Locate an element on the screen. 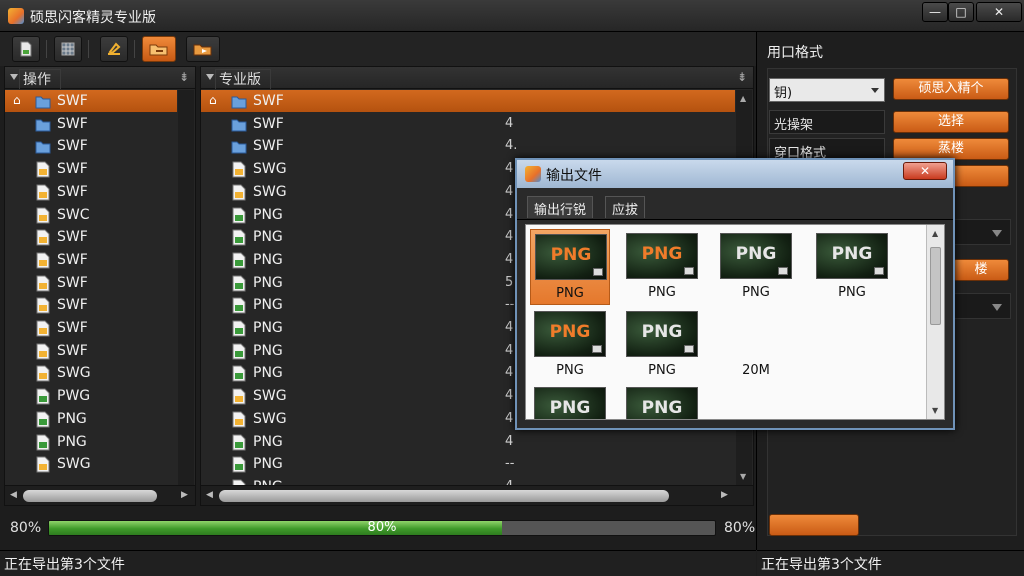 Image resolution: width=1024 pixels, height=576 pixels. sign-icon is located at coordinates (114, 48).